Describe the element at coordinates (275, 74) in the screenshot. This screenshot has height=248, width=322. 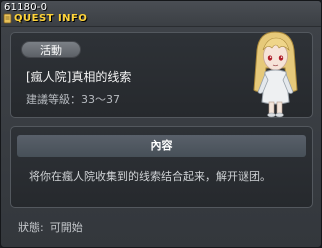
I see `npc-portrait-icon` at that location.